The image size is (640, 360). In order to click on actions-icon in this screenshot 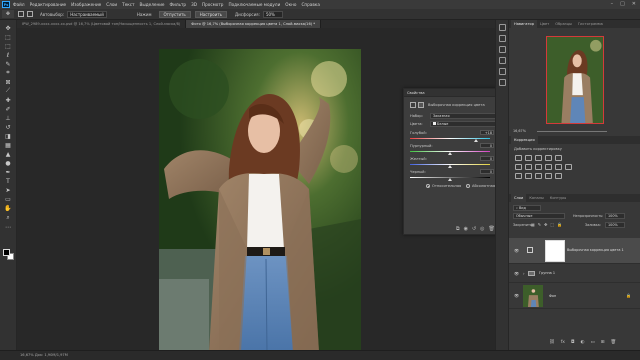, I will do `click(502, 38)`.